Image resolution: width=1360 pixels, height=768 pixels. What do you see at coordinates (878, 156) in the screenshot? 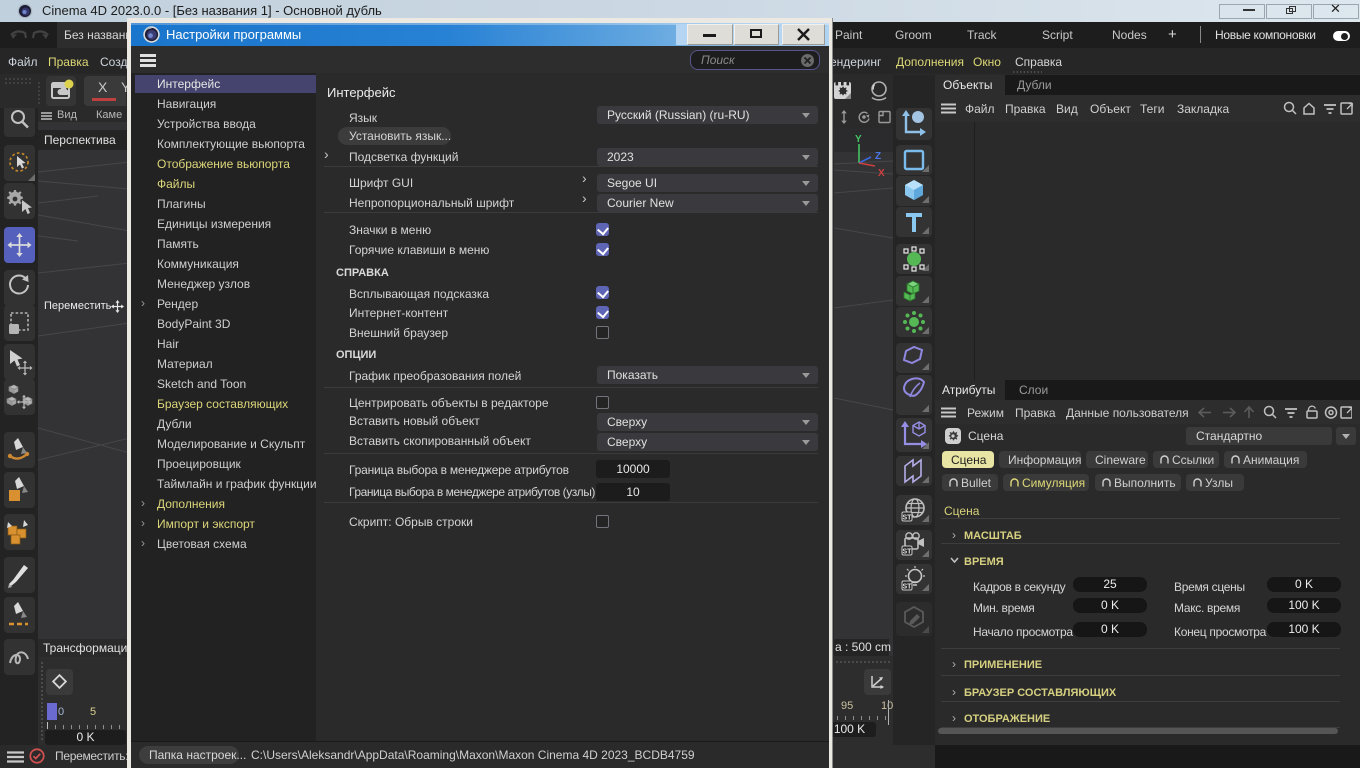
I see `svg-text: Z` at bounding box center [878, 156].